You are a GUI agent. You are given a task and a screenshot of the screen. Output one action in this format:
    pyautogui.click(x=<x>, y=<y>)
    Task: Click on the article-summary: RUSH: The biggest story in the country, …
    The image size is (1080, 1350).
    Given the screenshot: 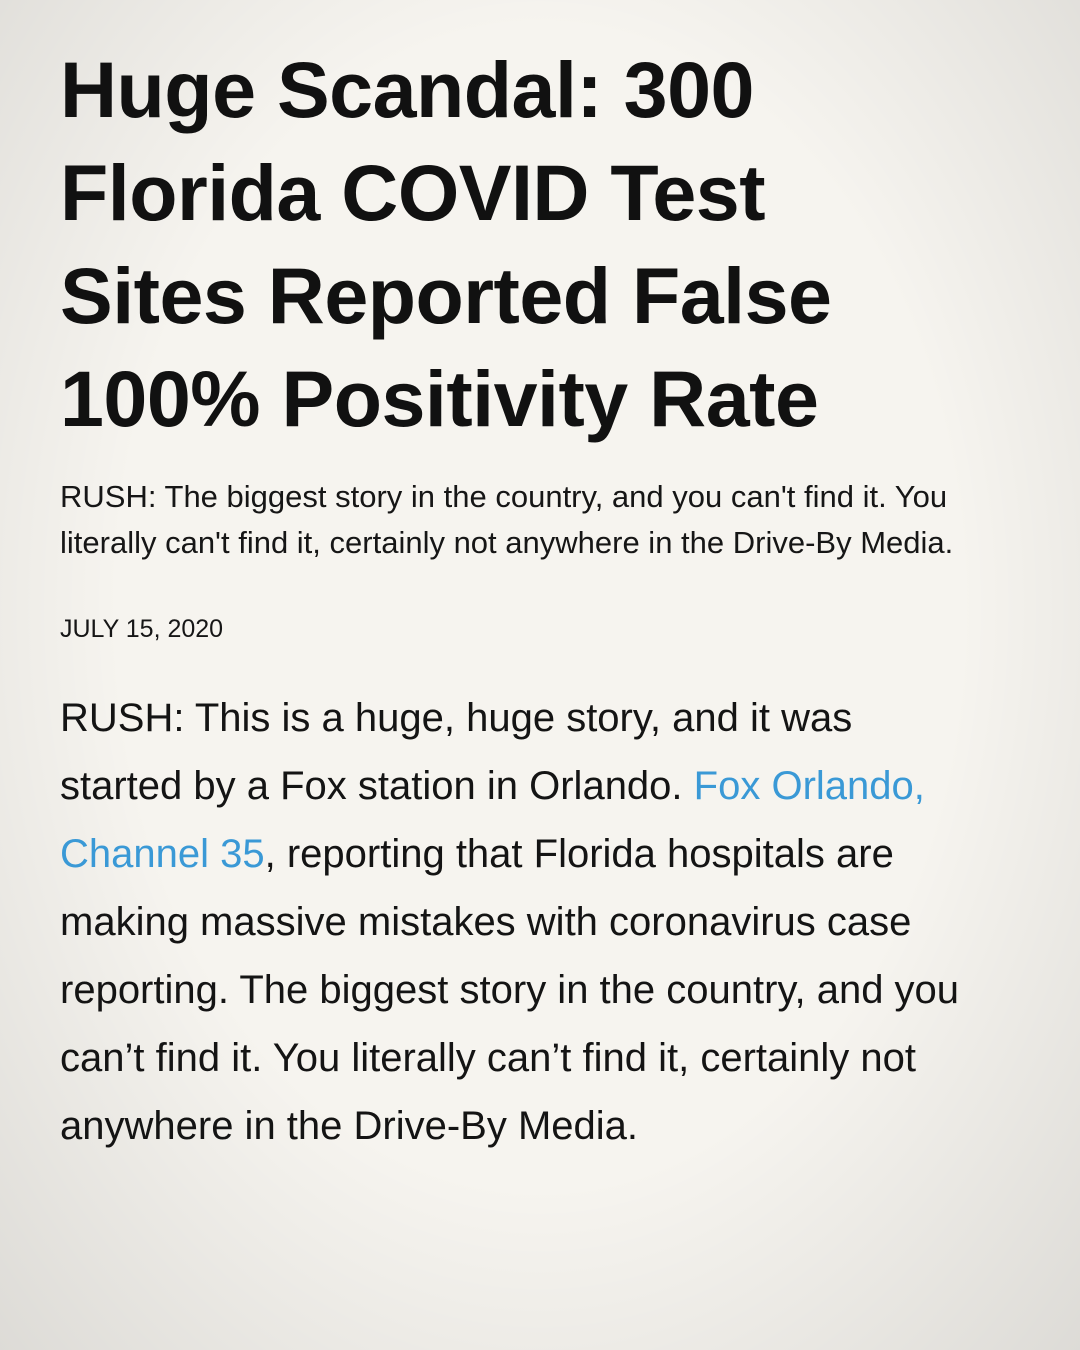 What is the action you would take?
    pyautogui.click(x=507, y=519)
    